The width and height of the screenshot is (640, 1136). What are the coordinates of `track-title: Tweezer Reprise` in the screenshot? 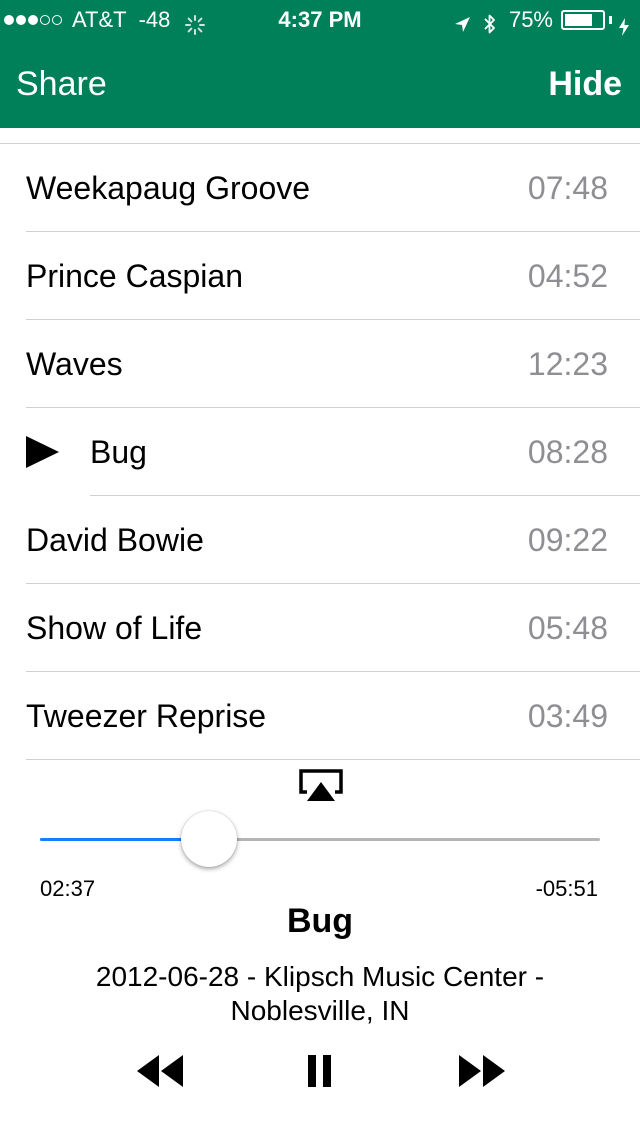 It's located at (146, 716).